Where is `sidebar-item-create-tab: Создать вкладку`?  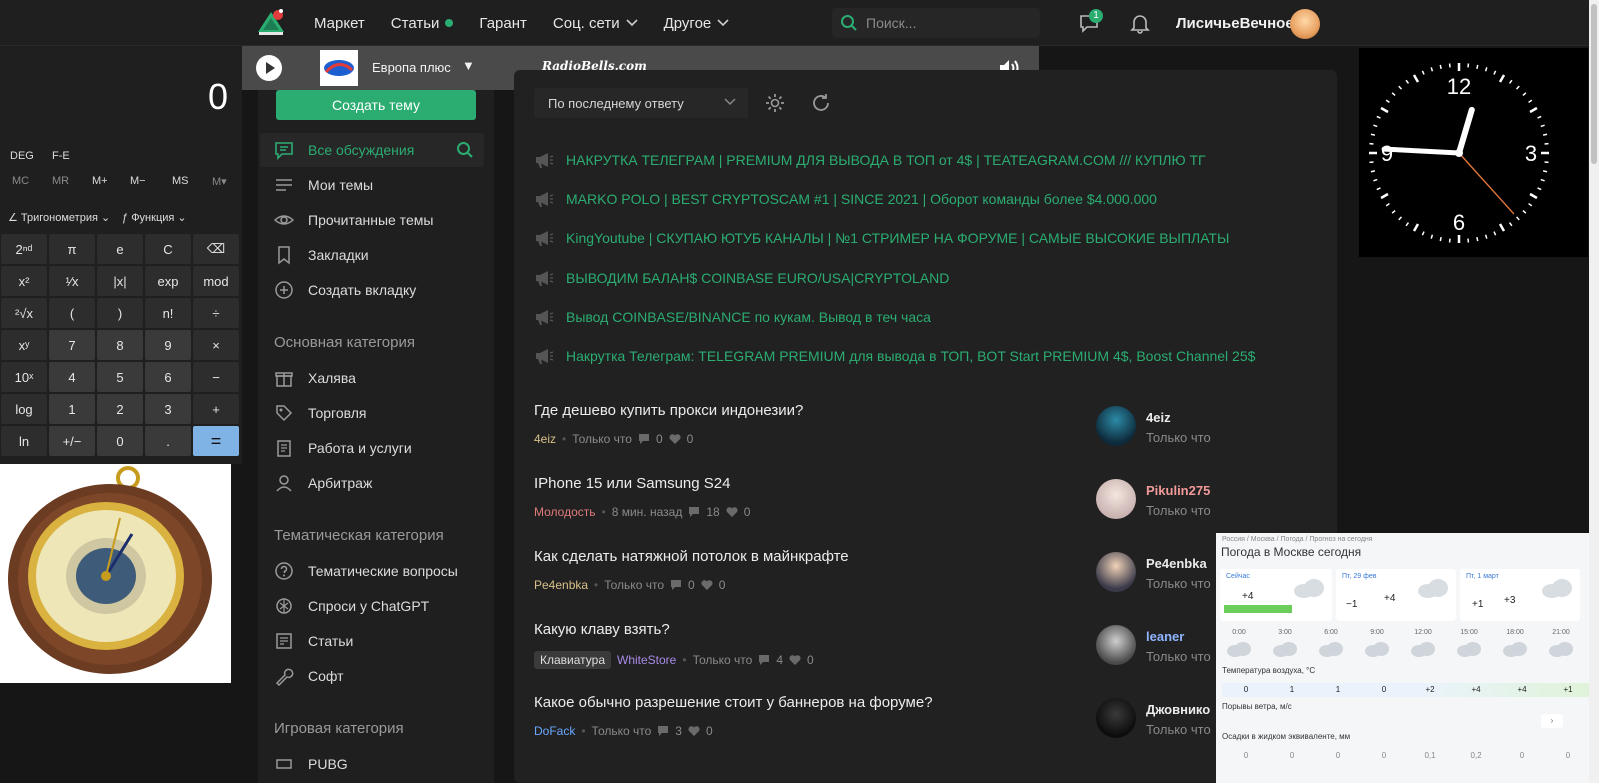 sidebar-item-create-tab: Создать вкладку is located at coordinates (372, 290).